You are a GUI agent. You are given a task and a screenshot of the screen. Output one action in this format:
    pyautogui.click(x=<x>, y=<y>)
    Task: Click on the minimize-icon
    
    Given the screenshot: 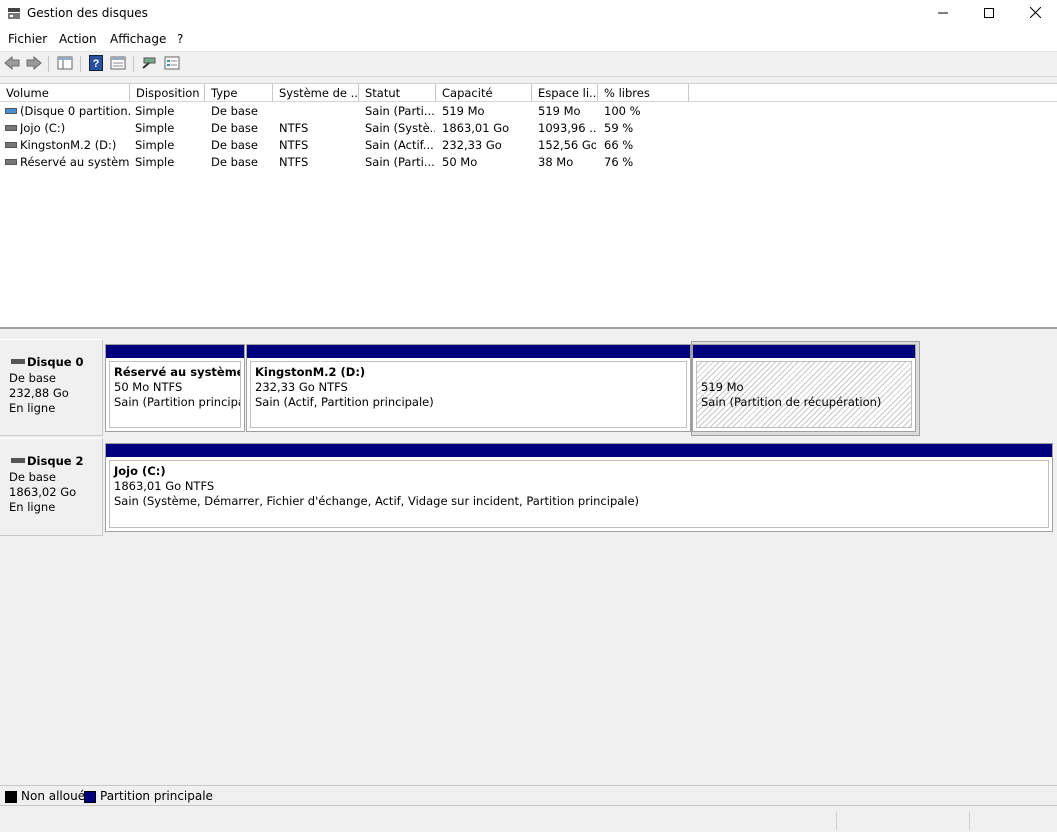 What is the action you would take?
    pyautogui.click(x=943, y=14)
    